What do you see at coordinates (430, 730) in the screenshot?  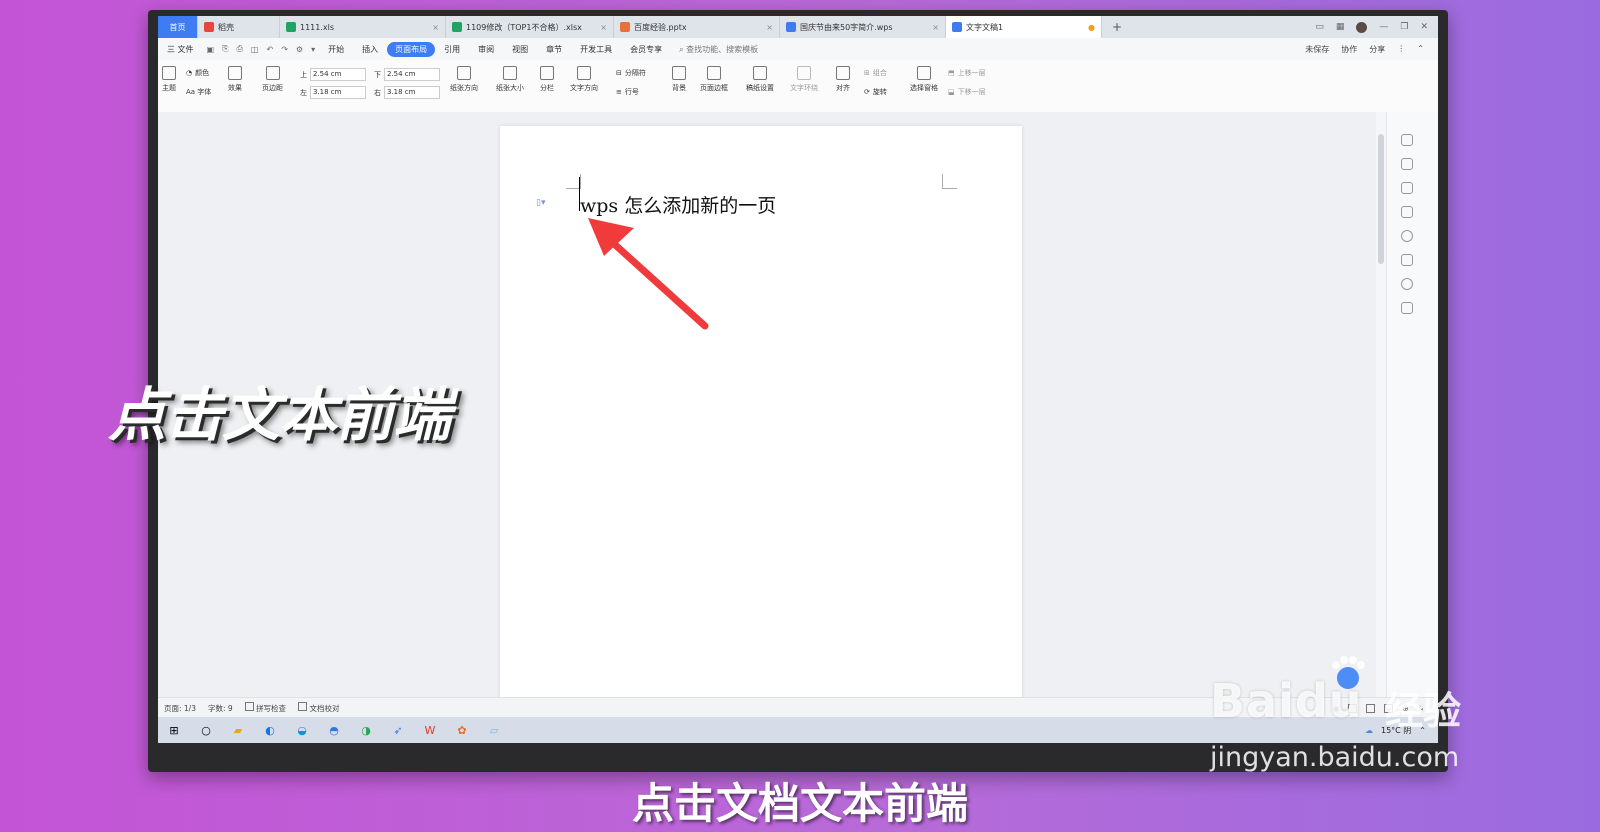 I see `wps-icon: W` at bounding box center [430, 730].